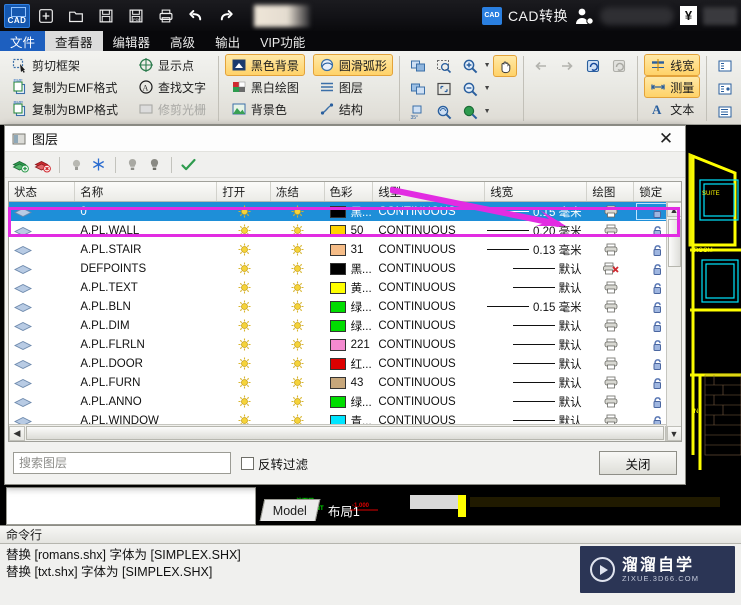 This screenshot has width=741, height=605. Describe the element at coordinates (349, 382) in the screenshot. I see `cell-color: 43` at that location.